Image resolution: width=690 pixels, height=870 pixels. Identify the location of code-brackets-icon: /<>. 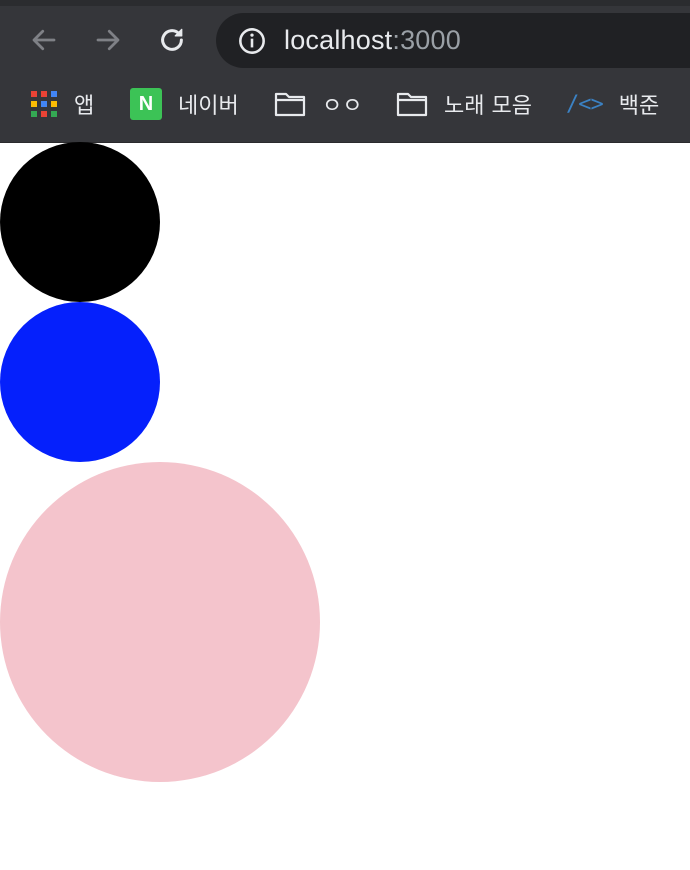
(585, 104).